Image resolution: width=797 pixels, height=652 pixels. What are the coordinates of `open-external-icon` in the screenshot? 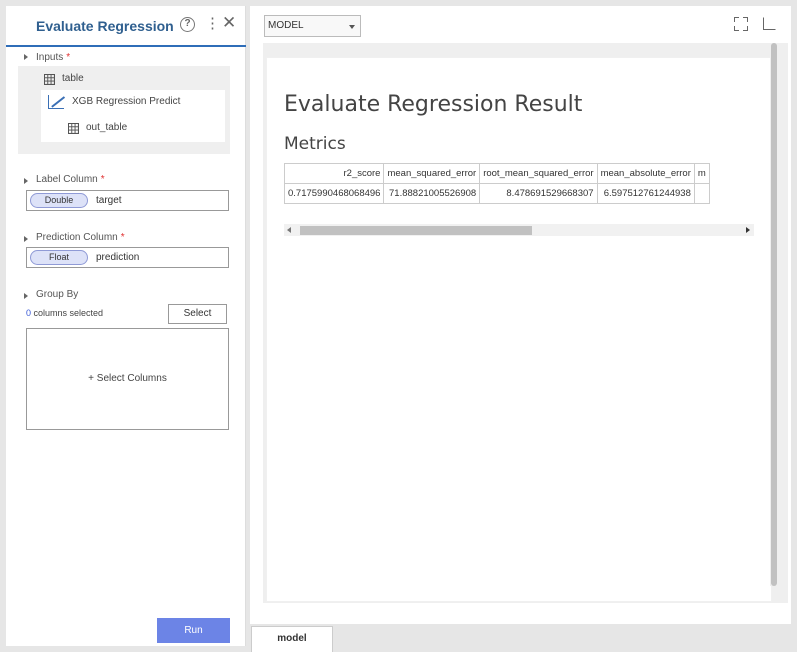 It's located at (769, 23).